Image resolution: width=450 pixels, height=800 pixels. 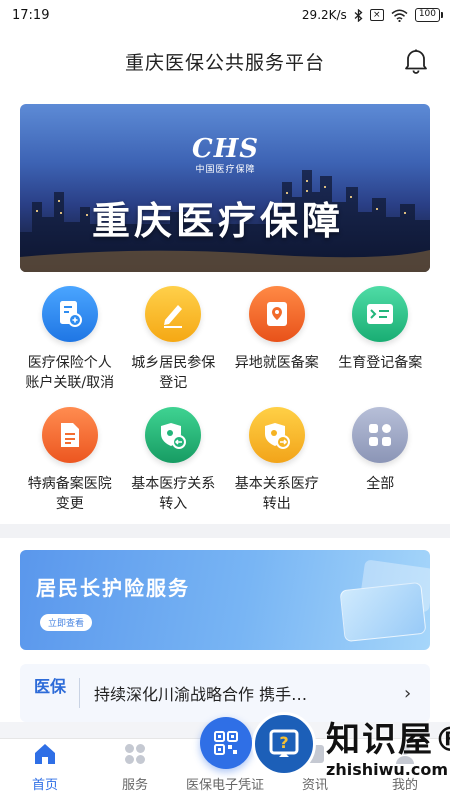 I want to click on edit-icon, so click(x=173, y=314).